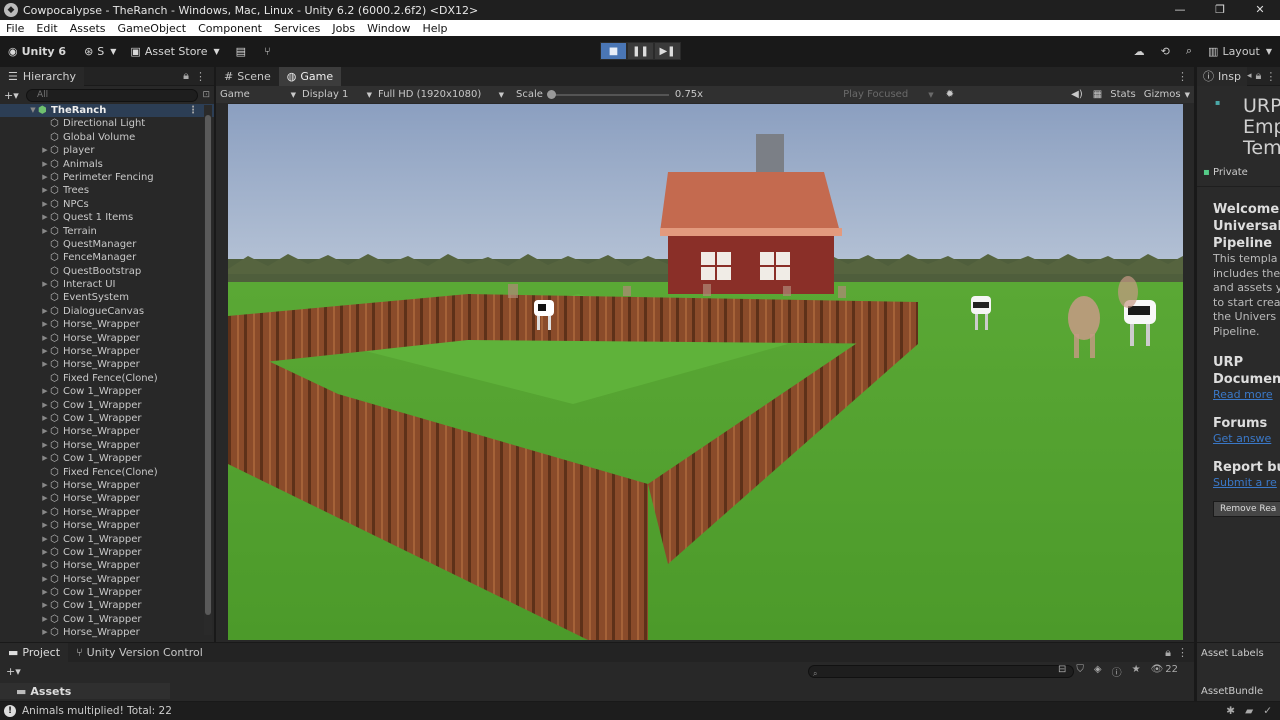 This screenshot has height=720, width=1280. Describe the element at coordinates (310, 76) in the screenshot. I see `tab-game: ◍ Game` at that location.